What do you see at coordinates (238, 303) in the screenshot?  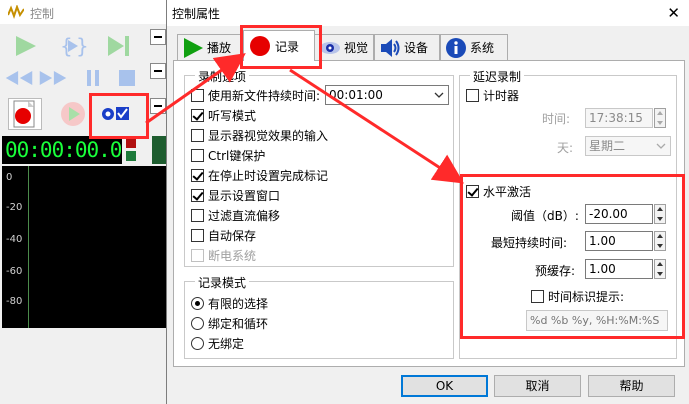 I see `radio-label: 有限的选择` at bounding box center [238, 303].